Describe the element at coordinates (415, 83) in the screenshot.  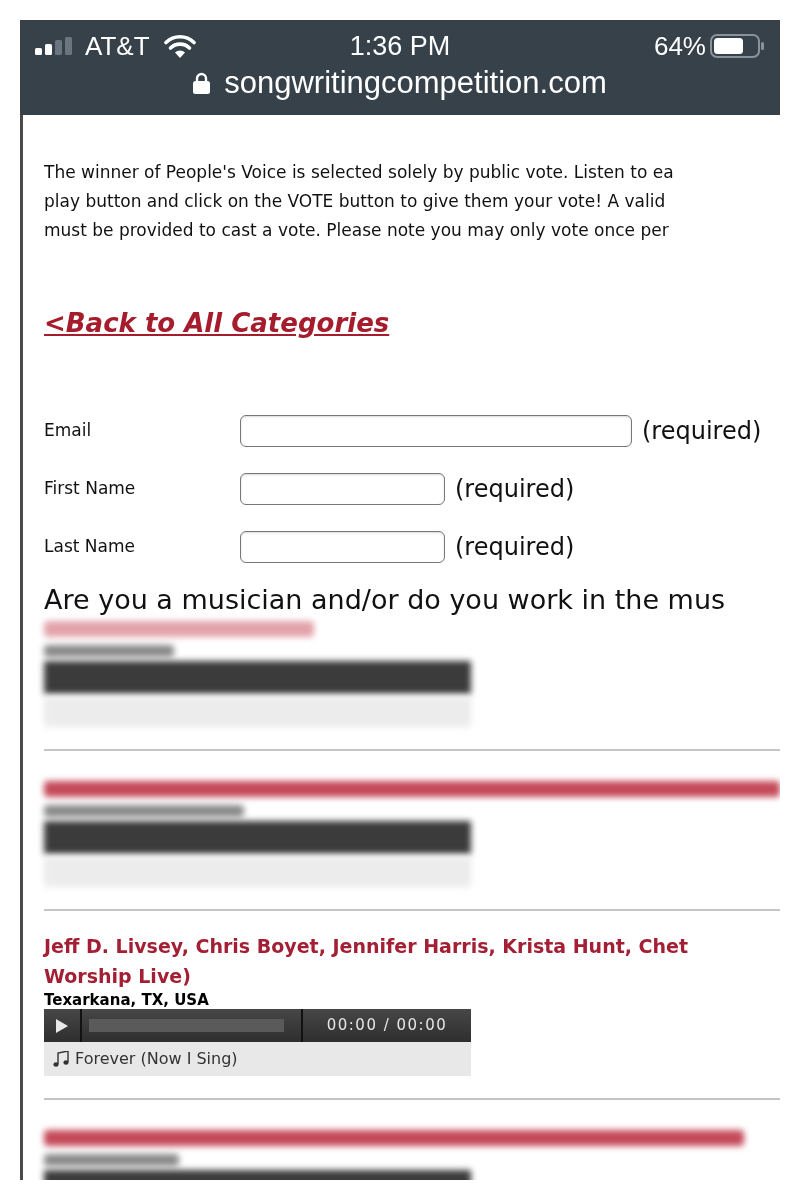
I see `address-bar-url: songwritingcompetition.com` at that location.